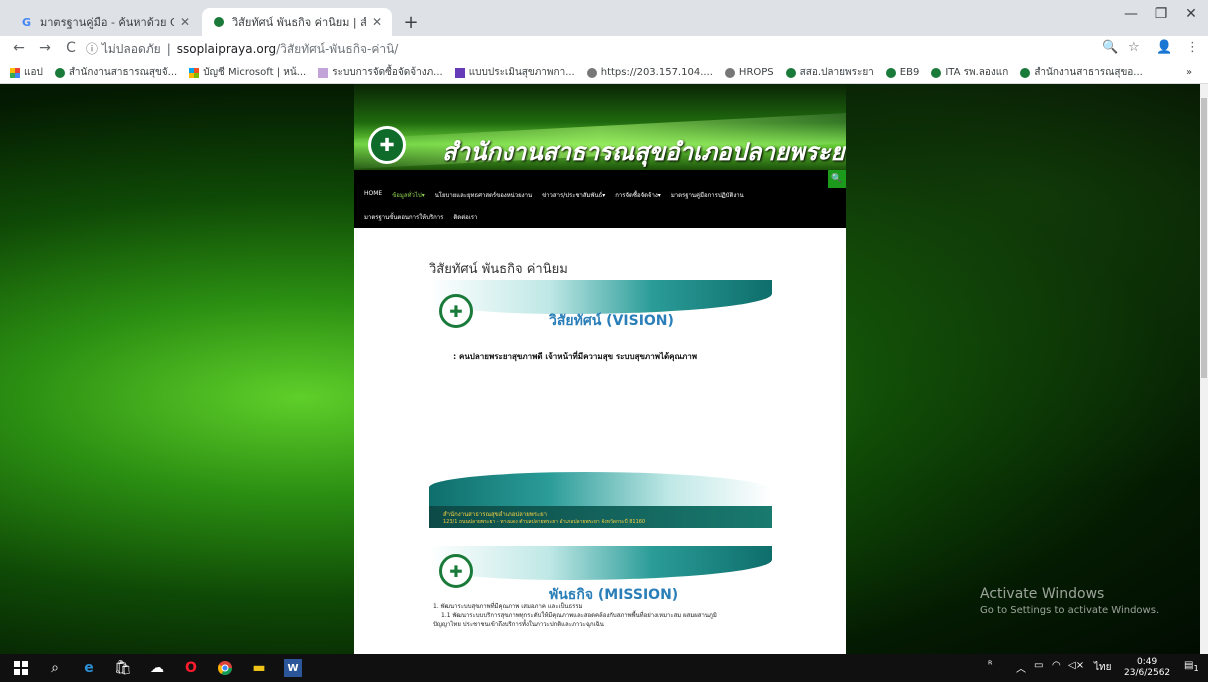 Image resolution: width=1208 pixels, height=682 pixels. I want to click on notifications-icon: ▤1, so click(1191, 666).